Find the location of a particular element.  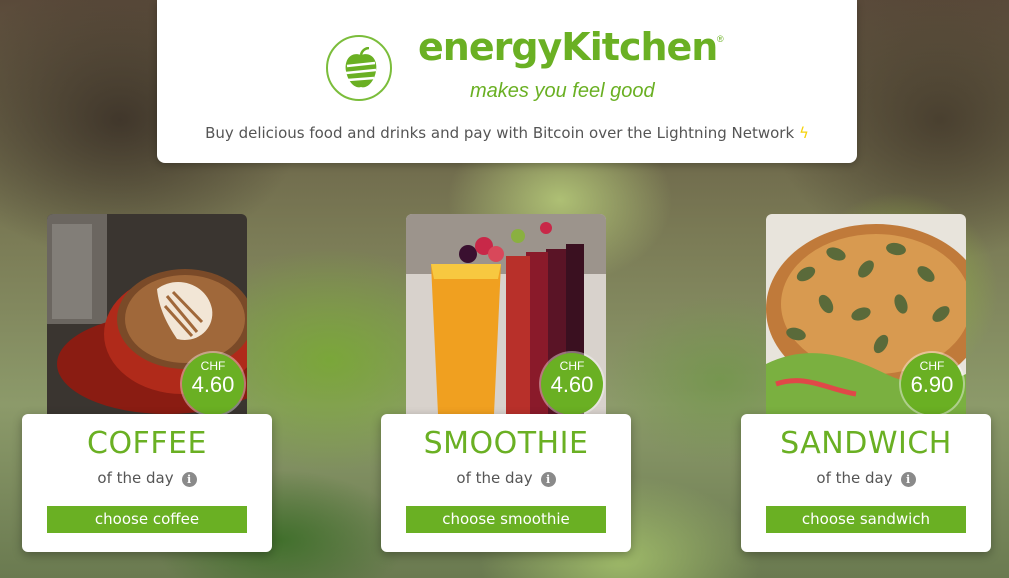

price-badge-coffee: CHF 4.60 is located at coordinates (213, 384).